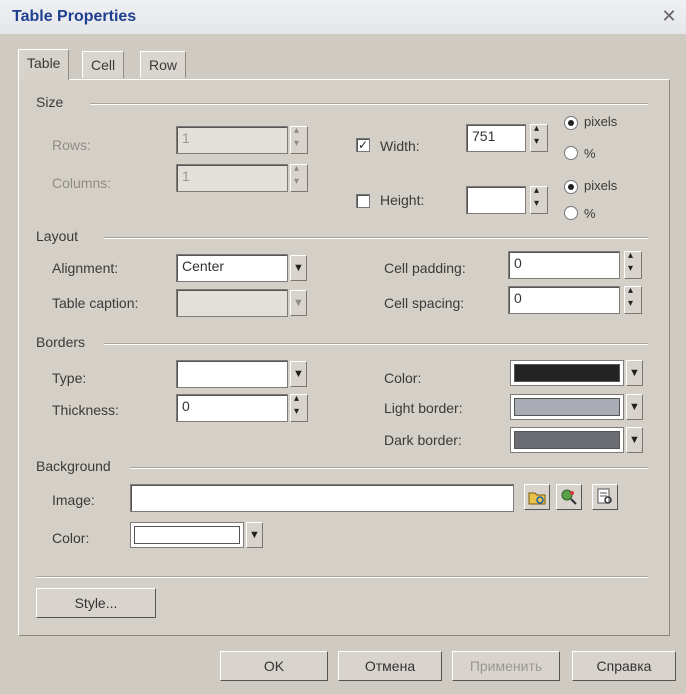 The image size is (686, 694). I want to click on cell-padding-label: Cell padding:, so click(425, 268).